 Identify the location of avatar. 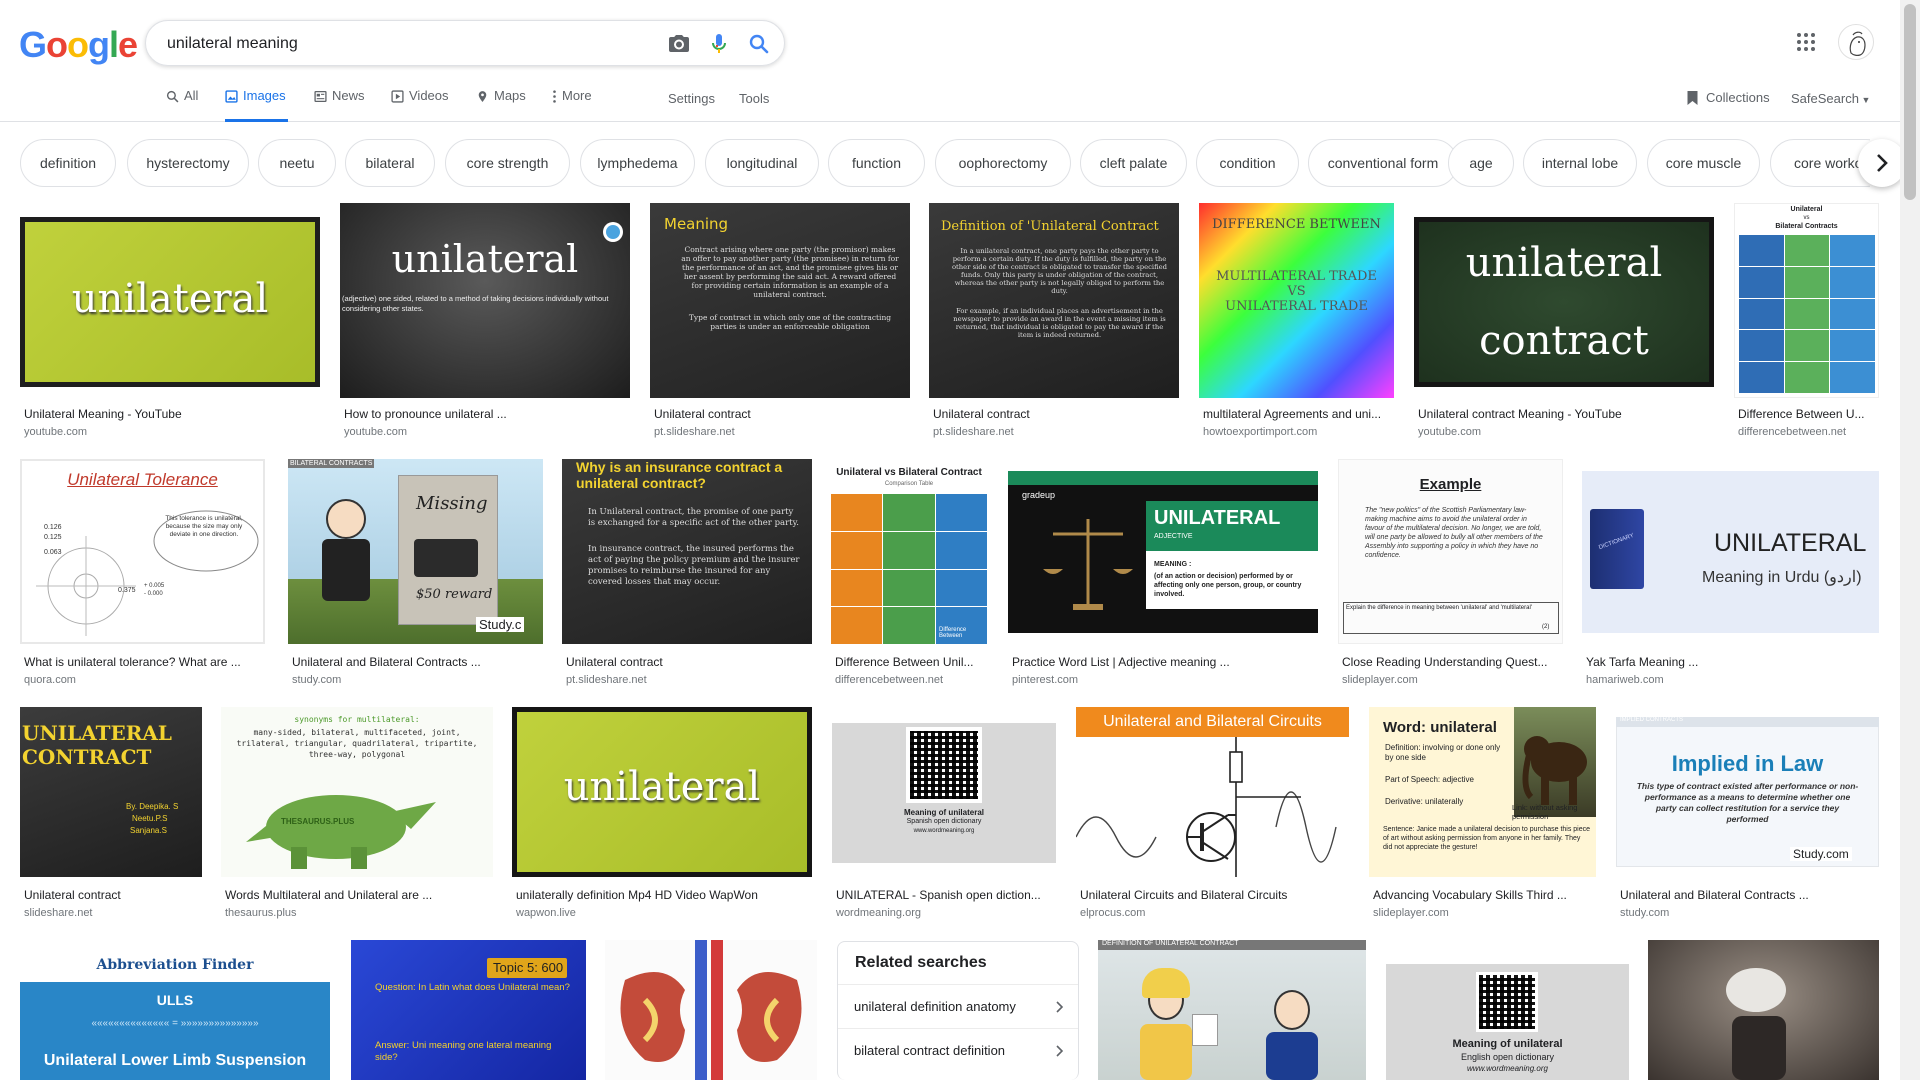
(1856, 42).